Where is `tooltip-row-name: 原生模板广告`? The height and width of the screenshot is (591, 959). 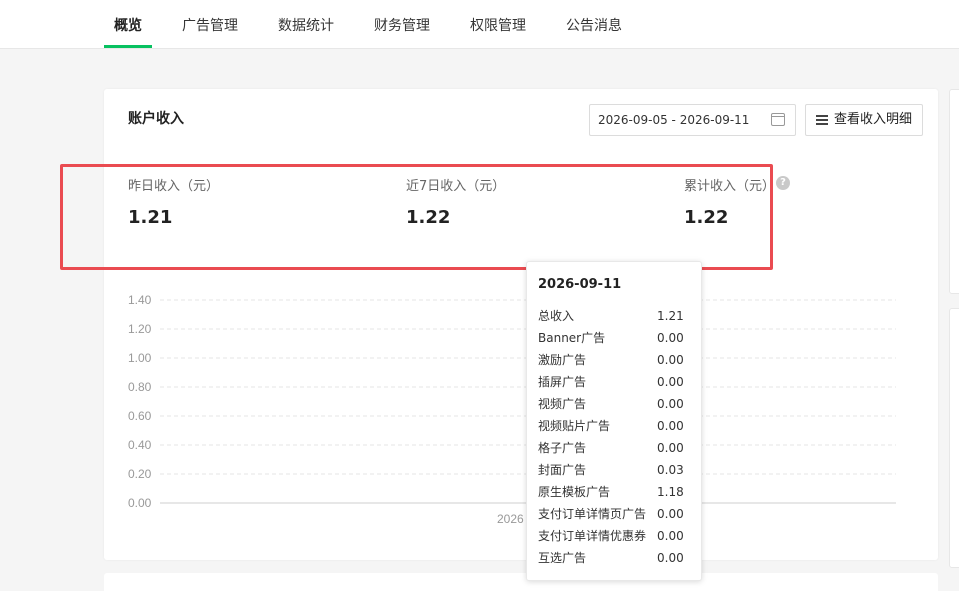 tooltip-row-name: 原生模板广告 is located at coordinates (574, 492).